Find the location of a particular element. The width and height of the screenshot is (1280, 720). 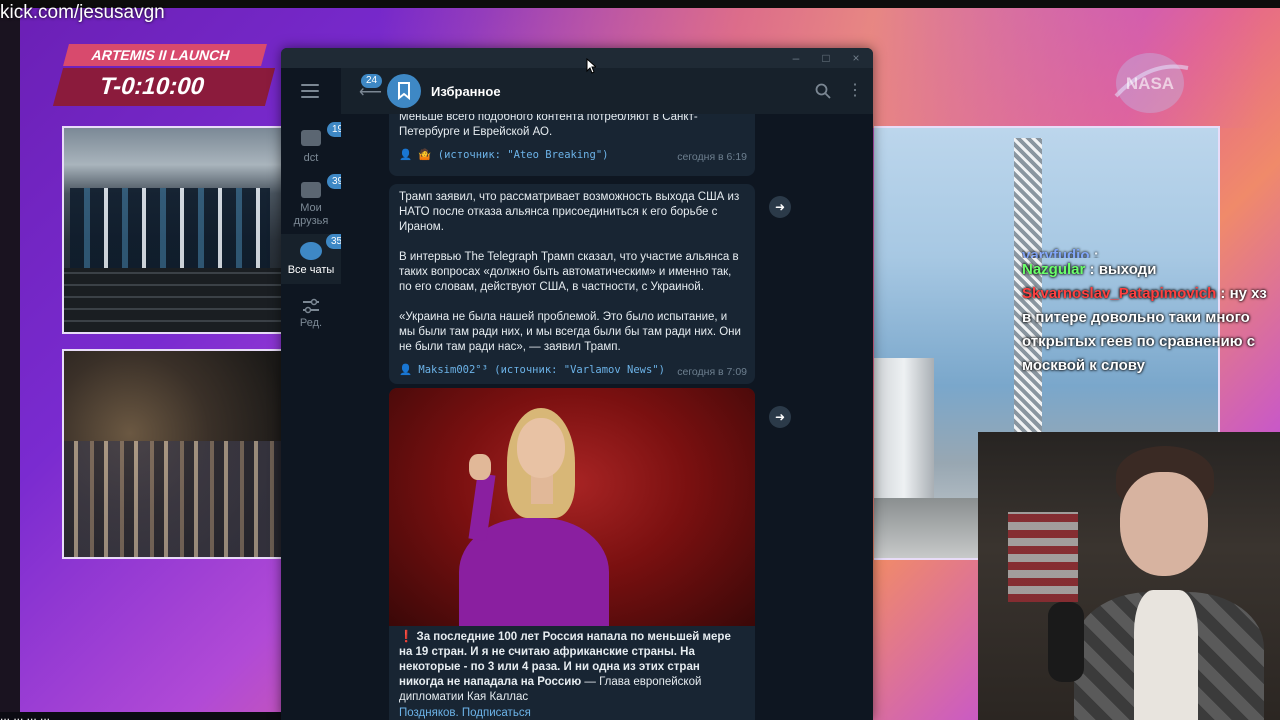

mission-control-feed is located at coordinates (174, 230).